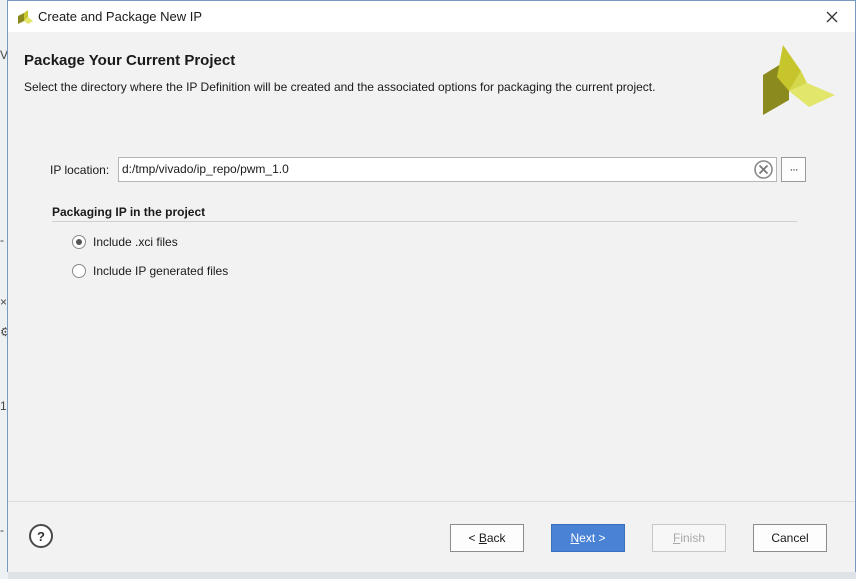 Image resolution: width=856 pixels, height=579 pixels. I want to click on radio-include-xci: Include .xci files, so click(125, 242).